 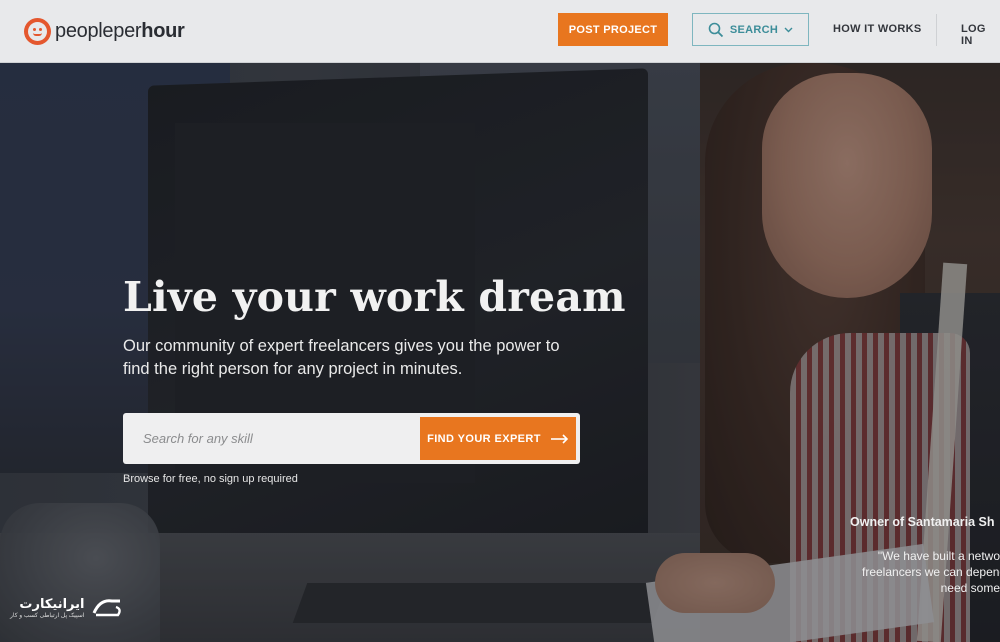 What do you see at coordinates (980, 35) in the screenshot?
I see `login-link: LOG IN` at bounding box center [980, 35].